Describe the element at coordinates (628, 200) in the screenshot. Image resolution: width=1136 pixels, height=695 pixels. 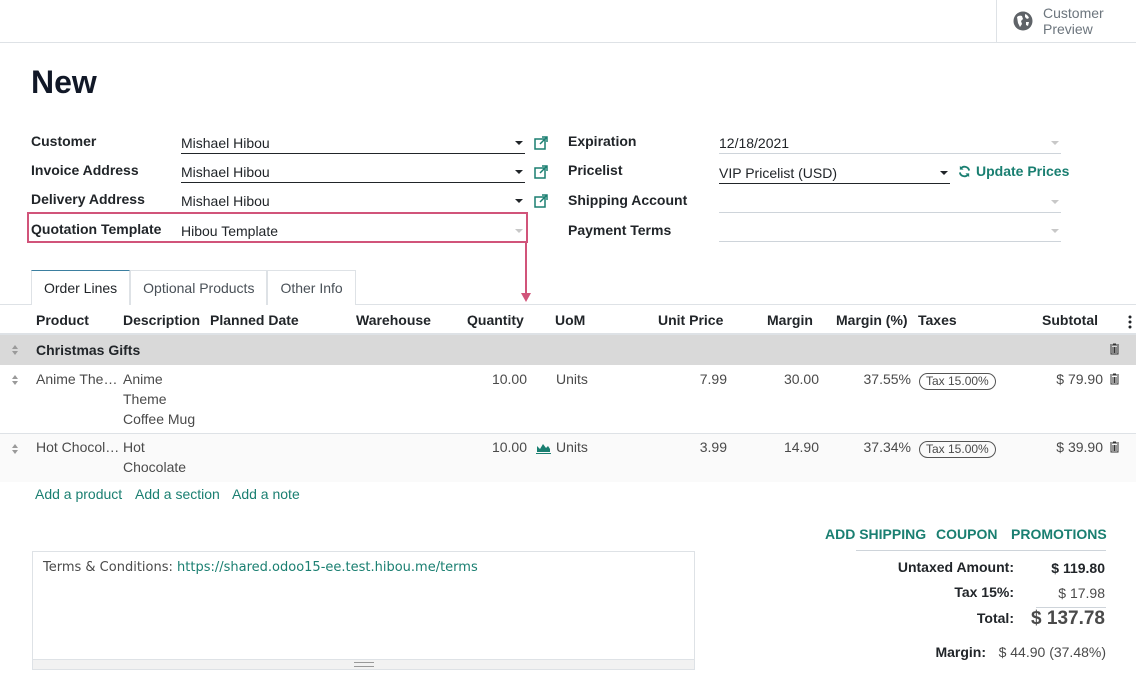
I see `shipping-account-label: Shipping Account` at that location.